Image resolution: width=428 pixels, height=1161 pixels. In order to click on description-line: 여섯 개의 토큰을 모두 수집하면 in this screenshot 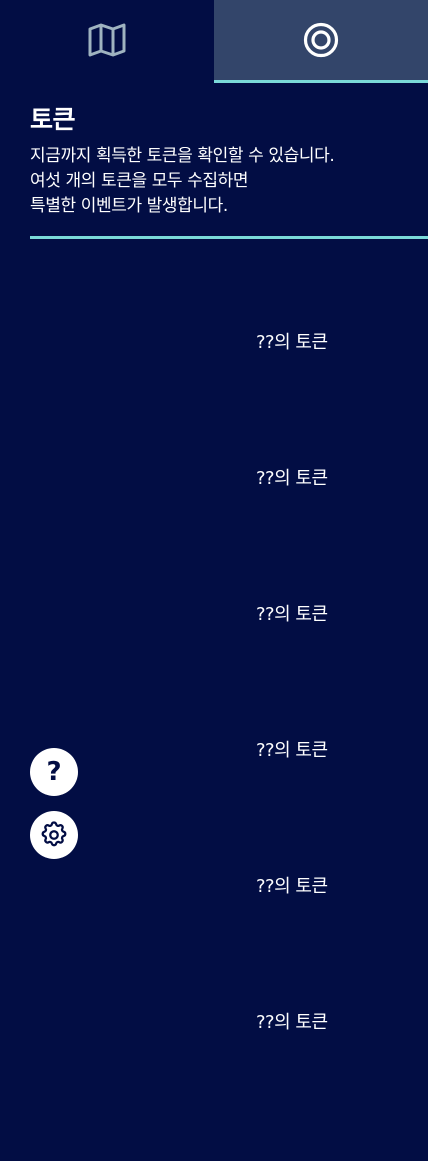, I will do `click(139, 181)`.